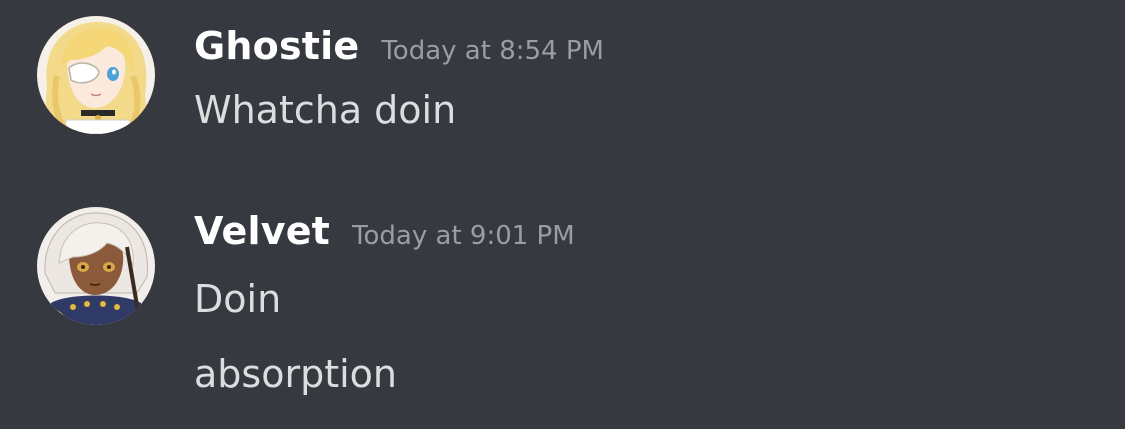 This screenshot has height=429, width=1125. I want to click on message-text: absorption, so click(295, 374).